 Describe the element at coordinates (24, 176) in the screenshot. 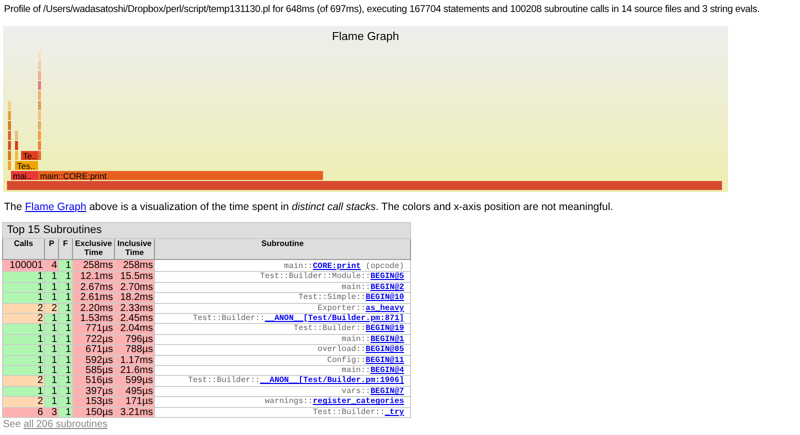

I see `flame-frame: mai..` at that location.